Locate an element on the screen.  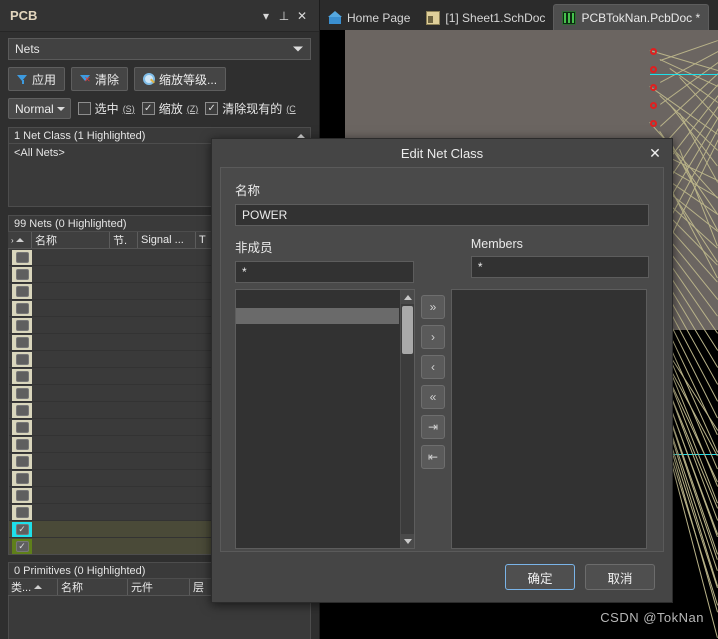
column-header-nodes: 节. is located at coordinates (124, 240).